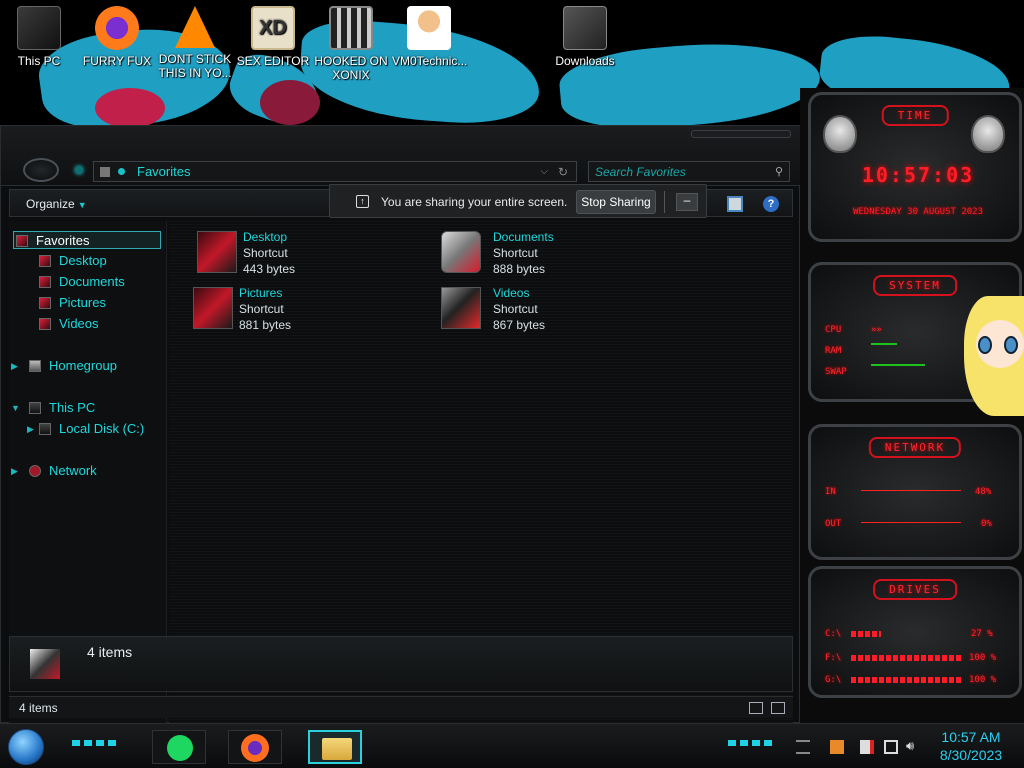 This screenshot has width=1024, height=768. What do you see at coordinates (512, 745) in the screenshot?
I see `taskbar: 🔊︎ 10:57 AM 8/30/2023` at bounding box center [512, 745].